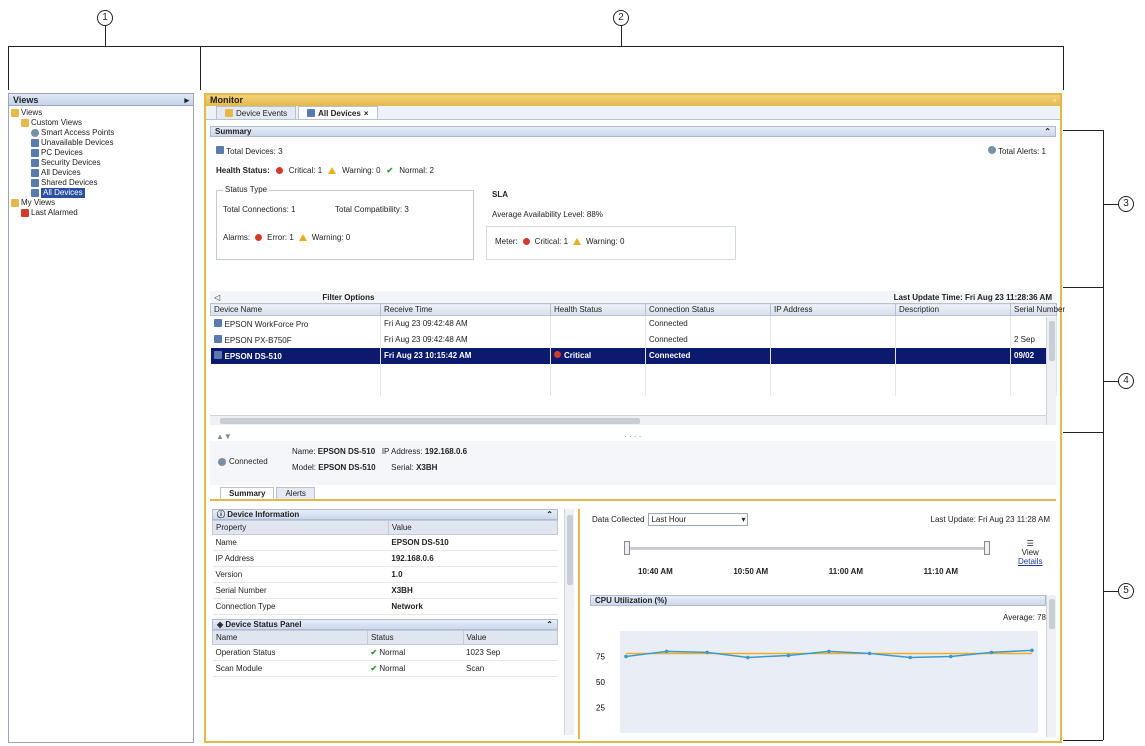 The image size is (1145, 746). Describe the element at coordinates (1051, 371) in the screenshot. I see `table-vertical-scrollbar` at that location.